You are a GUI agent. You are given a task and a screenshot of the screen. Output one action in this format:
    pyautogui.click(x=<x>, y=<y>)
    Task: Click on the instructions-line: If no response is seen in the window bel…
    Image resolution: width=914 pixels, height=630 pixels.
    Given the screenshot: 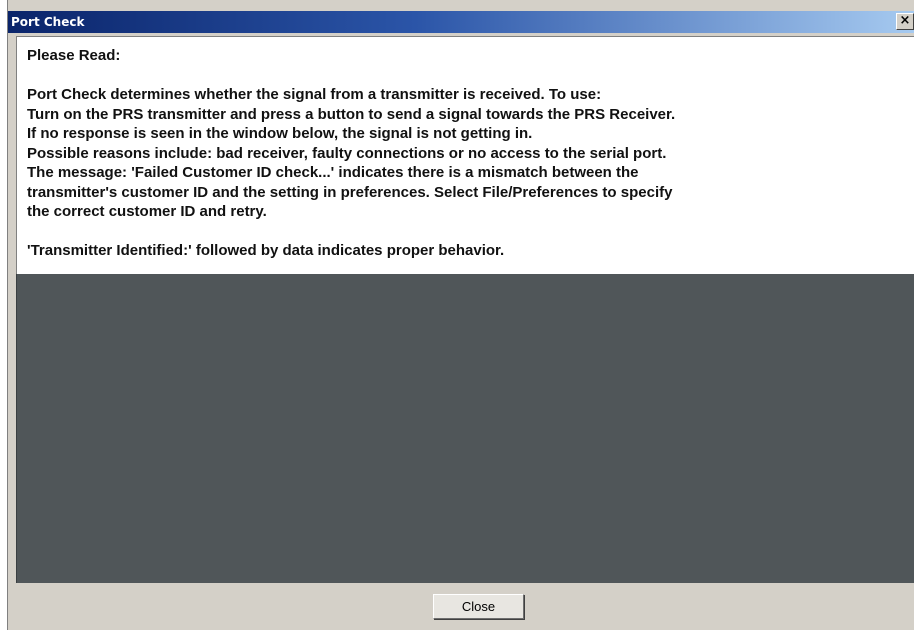 What is the action you would take?
    pyautogui.click(x=280, y=133)
    